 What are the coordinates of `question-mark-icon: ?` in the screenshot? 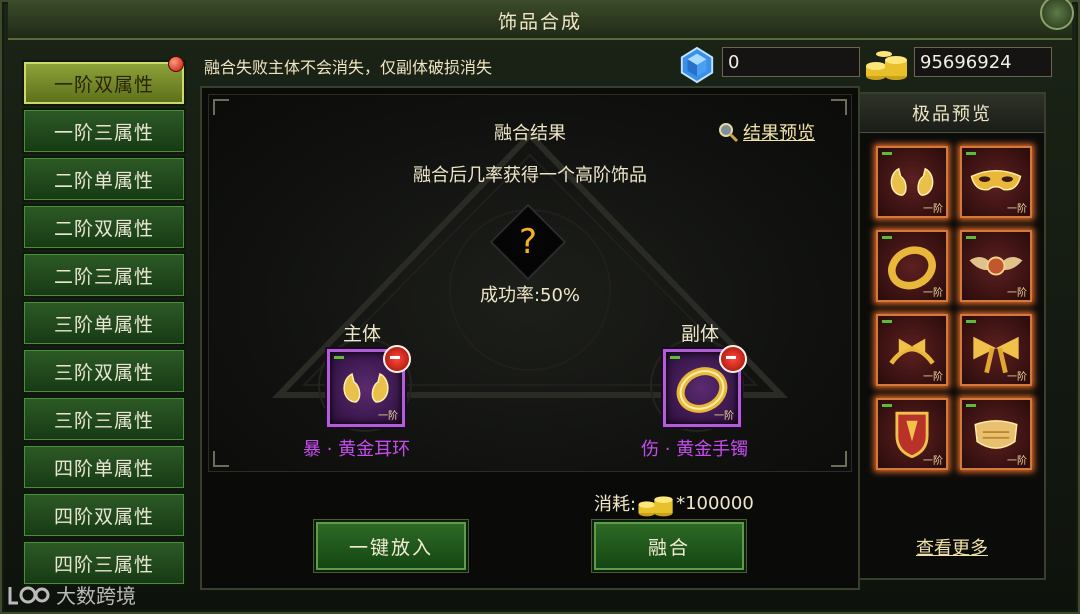 It's located at (528, 242).